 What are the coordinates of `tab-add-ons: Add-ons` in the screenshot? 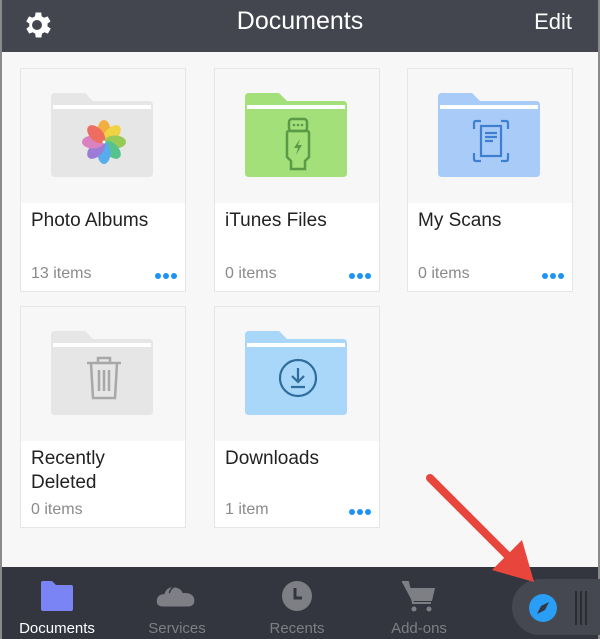 It's located at (419, 603).